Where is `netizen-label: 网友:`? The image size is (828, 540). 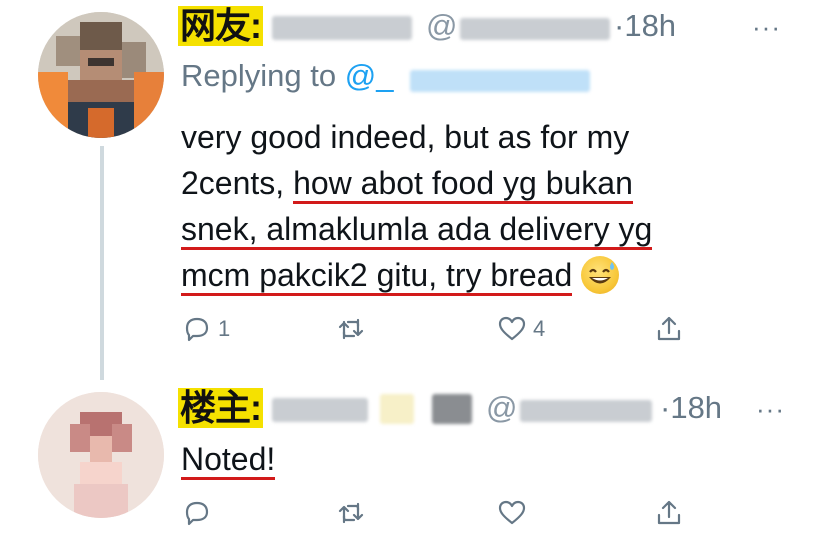 netizen-label: 网友: is located at coordinates (220, 25).